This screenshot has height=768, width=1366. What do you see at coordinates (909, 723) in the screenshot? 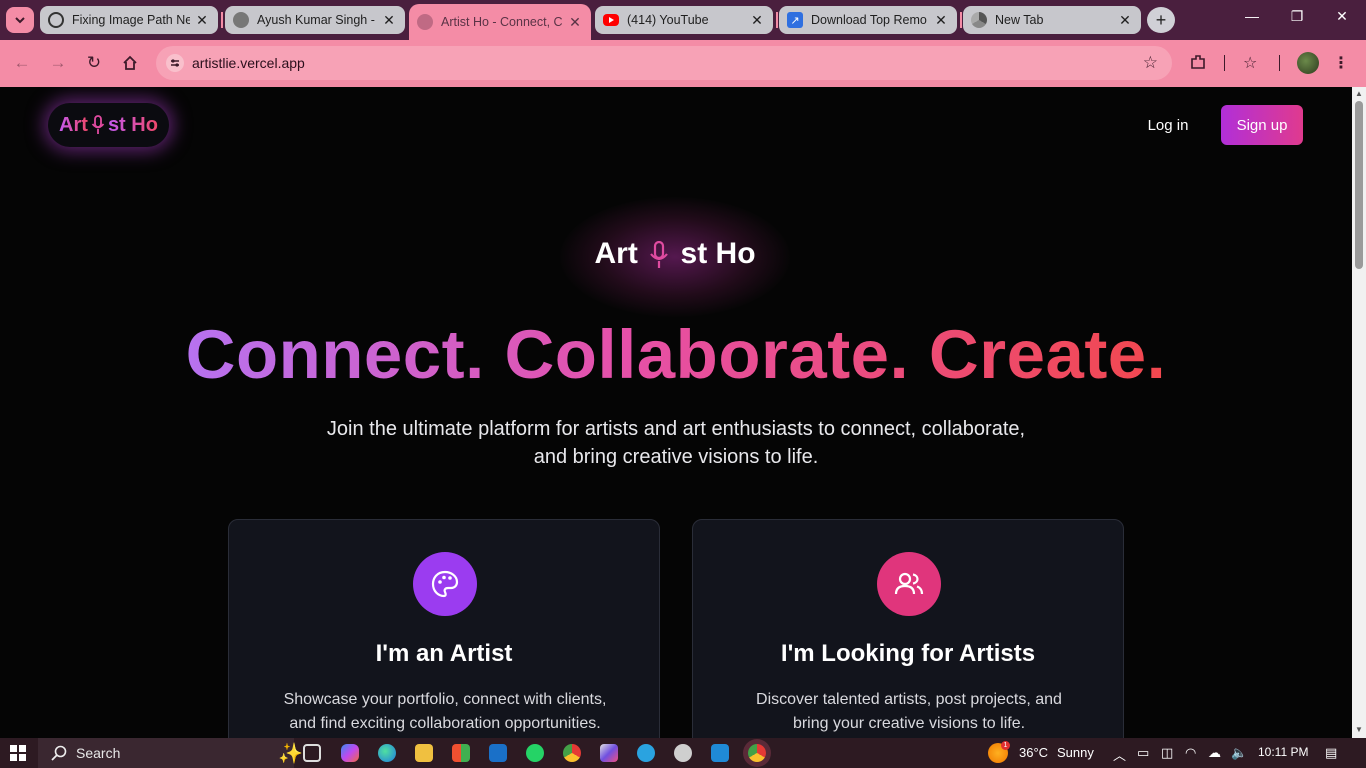
I see `card-description-line: bring your creative visions to life.` at bounding box center [909, 723].